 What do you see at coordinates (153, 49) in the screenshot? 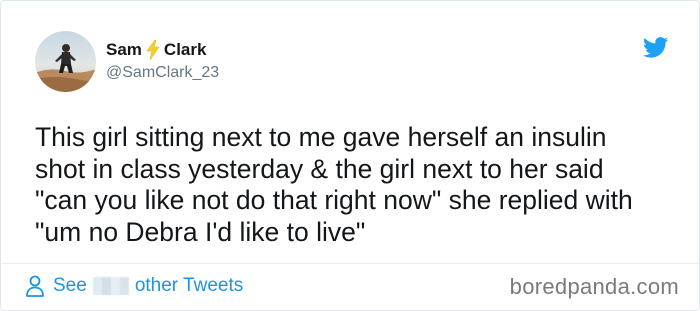
I see `lightning-bolt-icon` at bounding box center [153, 49].